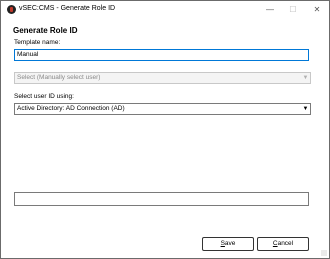 The height and width of the screenshot is (259, 330). What do you see at coordinates (45, 30) in the screenshot?
I see `page-title: Generate Role ID` at bounding box center [45, 30].